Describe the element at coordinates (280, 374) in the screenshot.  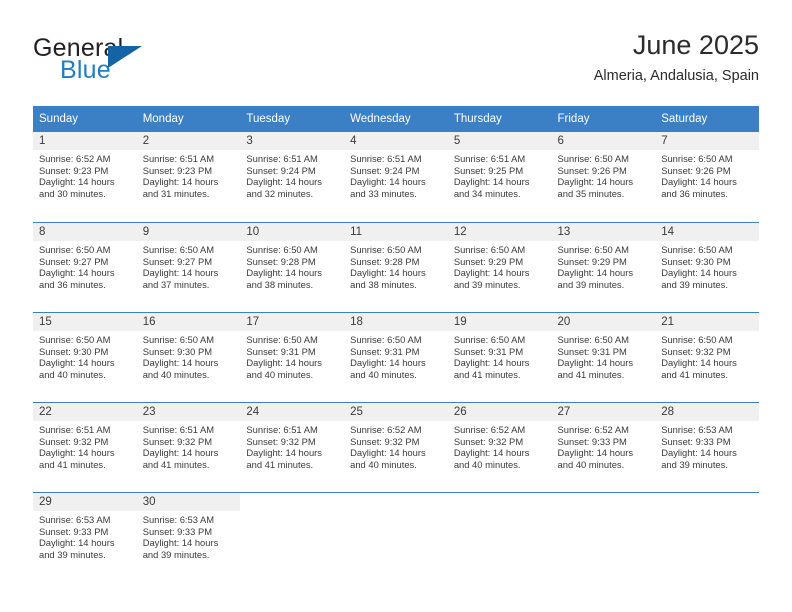
I see `detail-daylight-line2: and 40 minutes.` at that location.